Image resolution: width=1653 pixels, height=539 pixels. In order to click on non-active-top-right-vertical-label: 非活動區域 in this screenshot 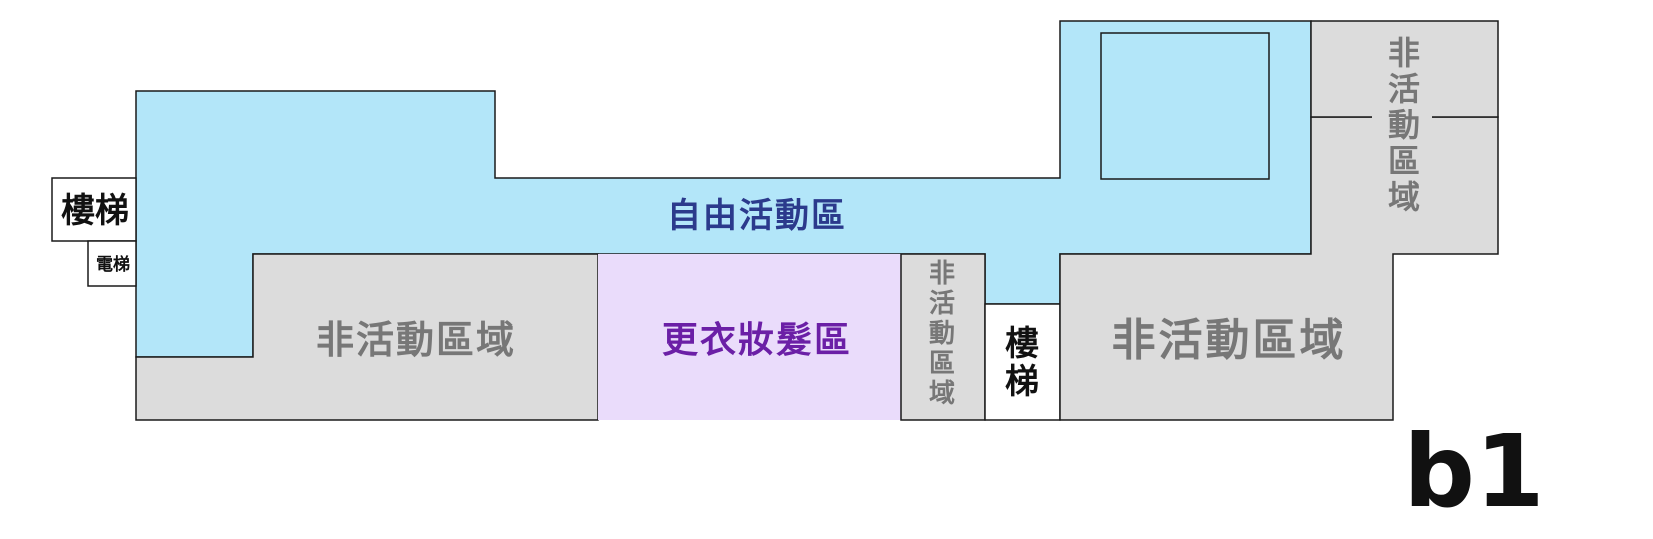, I will do `click(1404, 125)`.